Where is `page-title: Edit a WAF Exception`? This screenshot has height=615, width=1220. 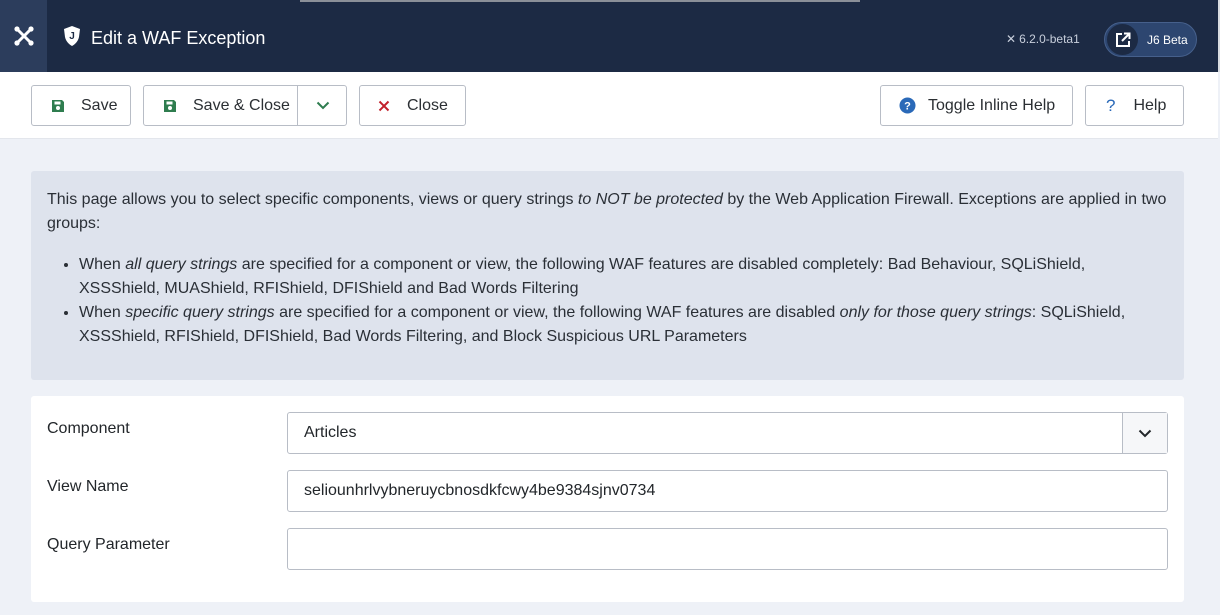
page-title: Edit a WAF Exception is located at coordinates (178, 38).